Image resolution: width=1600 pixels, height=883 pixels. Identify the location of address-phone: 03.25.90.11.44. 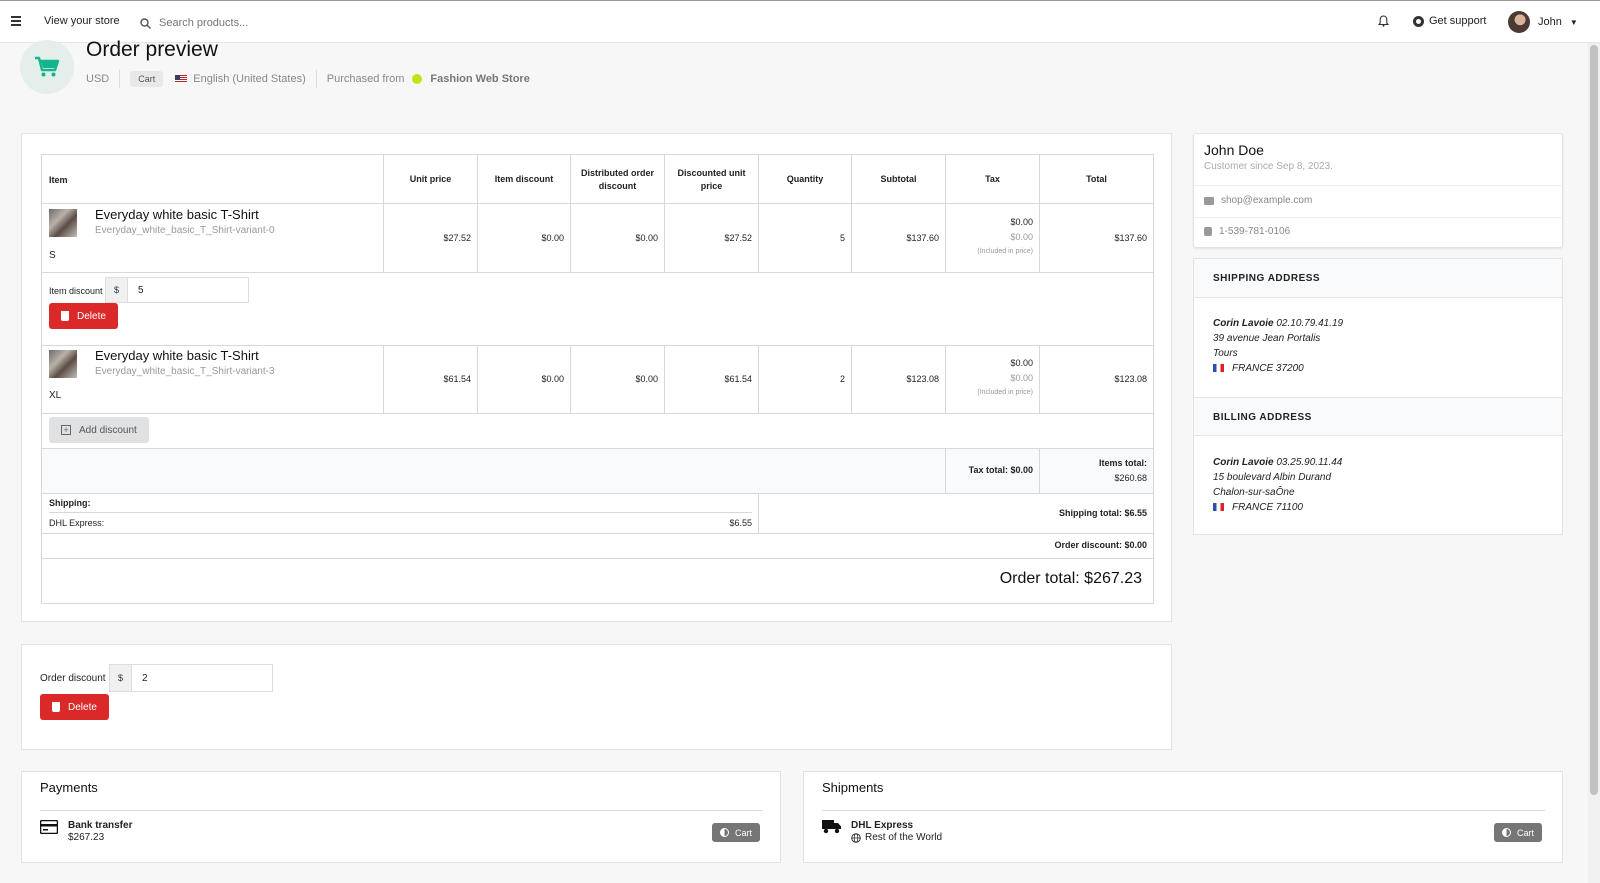
(1309, 462).